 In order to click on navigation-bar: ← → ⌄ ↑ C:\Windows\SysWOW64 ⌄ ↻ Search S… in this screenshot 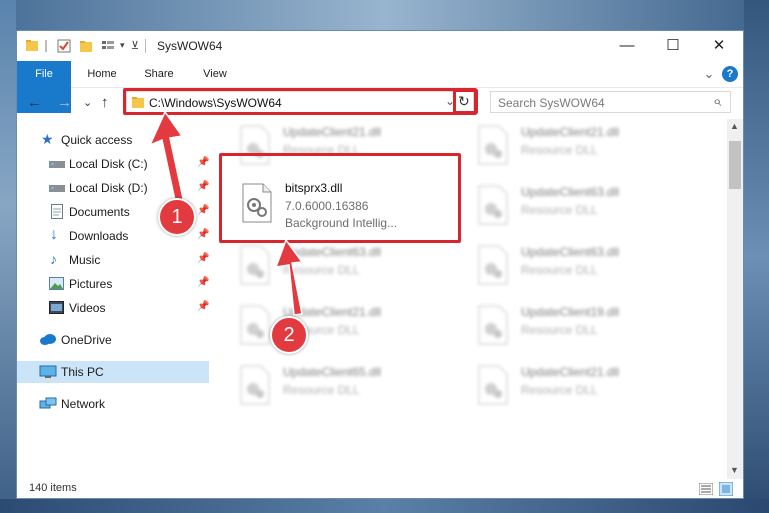, I will do `click(380, 103)`.